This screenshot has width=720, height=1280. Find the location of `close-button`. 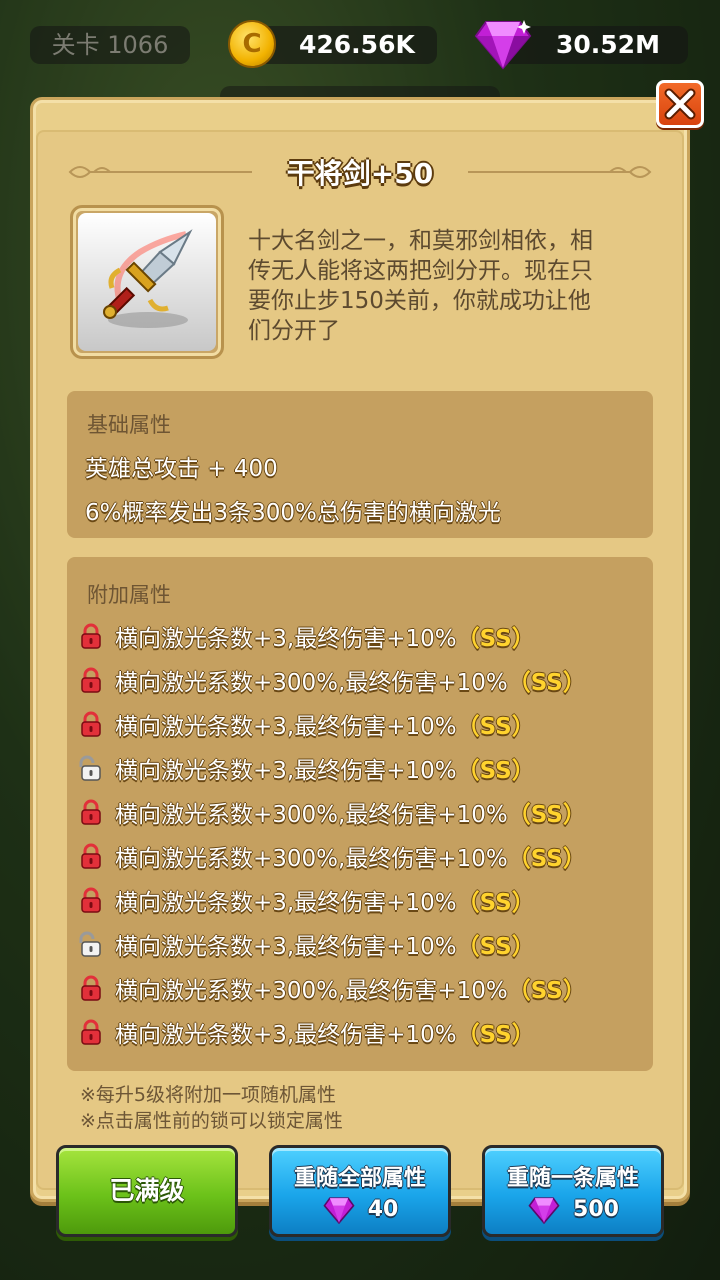

close-button is located at coordinates (680, 104).